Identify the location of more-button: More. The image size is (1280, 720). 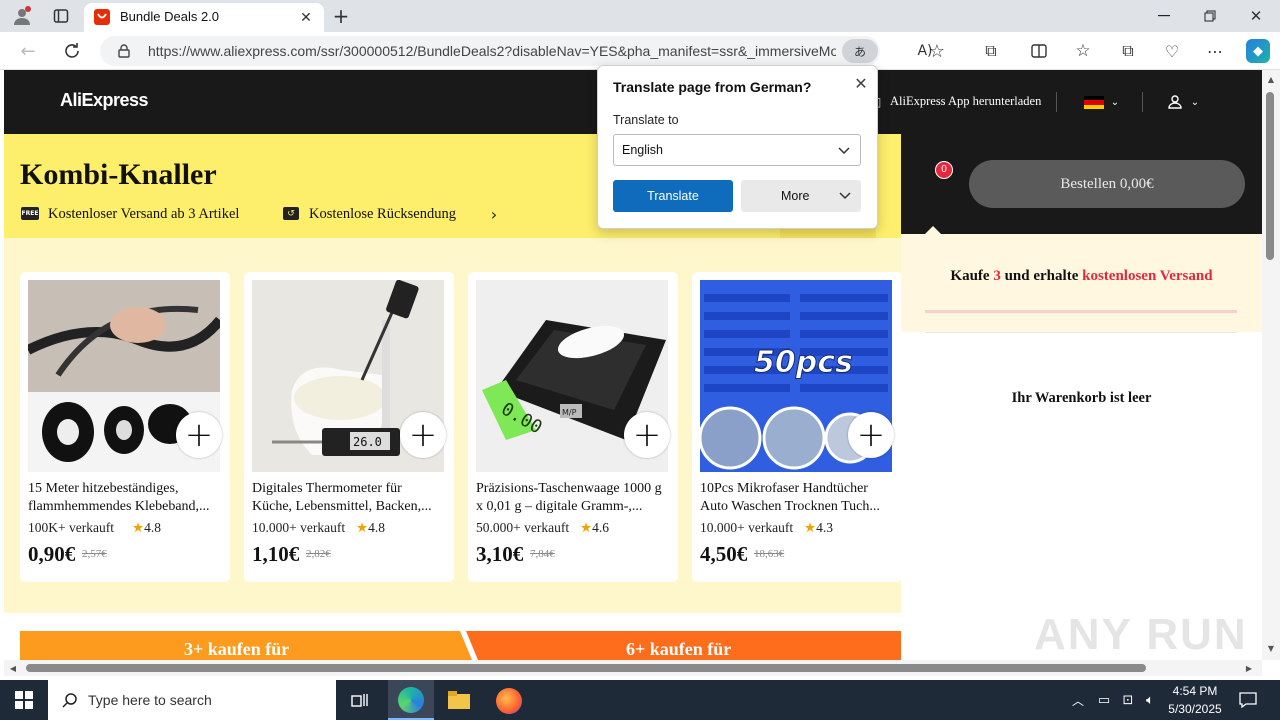
(801, 196).